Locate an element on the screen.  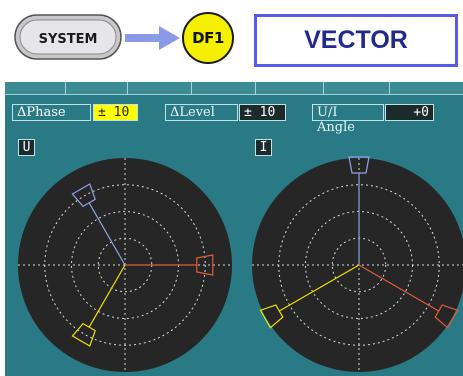
df1-button-label: DF1 is located at coordinates (208, 38).